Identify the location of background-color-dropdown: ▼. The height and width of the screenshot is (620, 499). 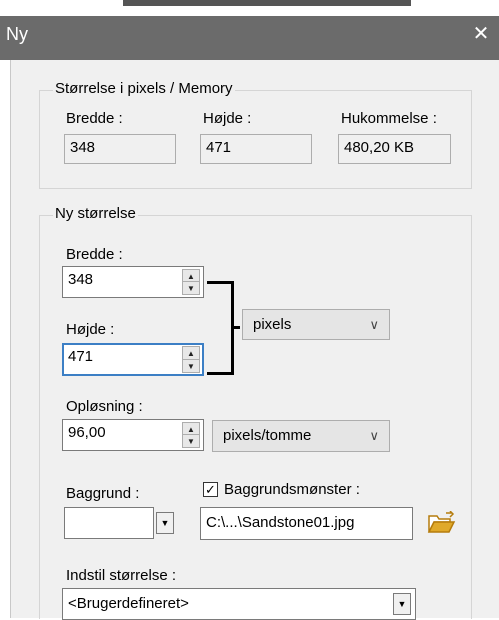
(165, 523).